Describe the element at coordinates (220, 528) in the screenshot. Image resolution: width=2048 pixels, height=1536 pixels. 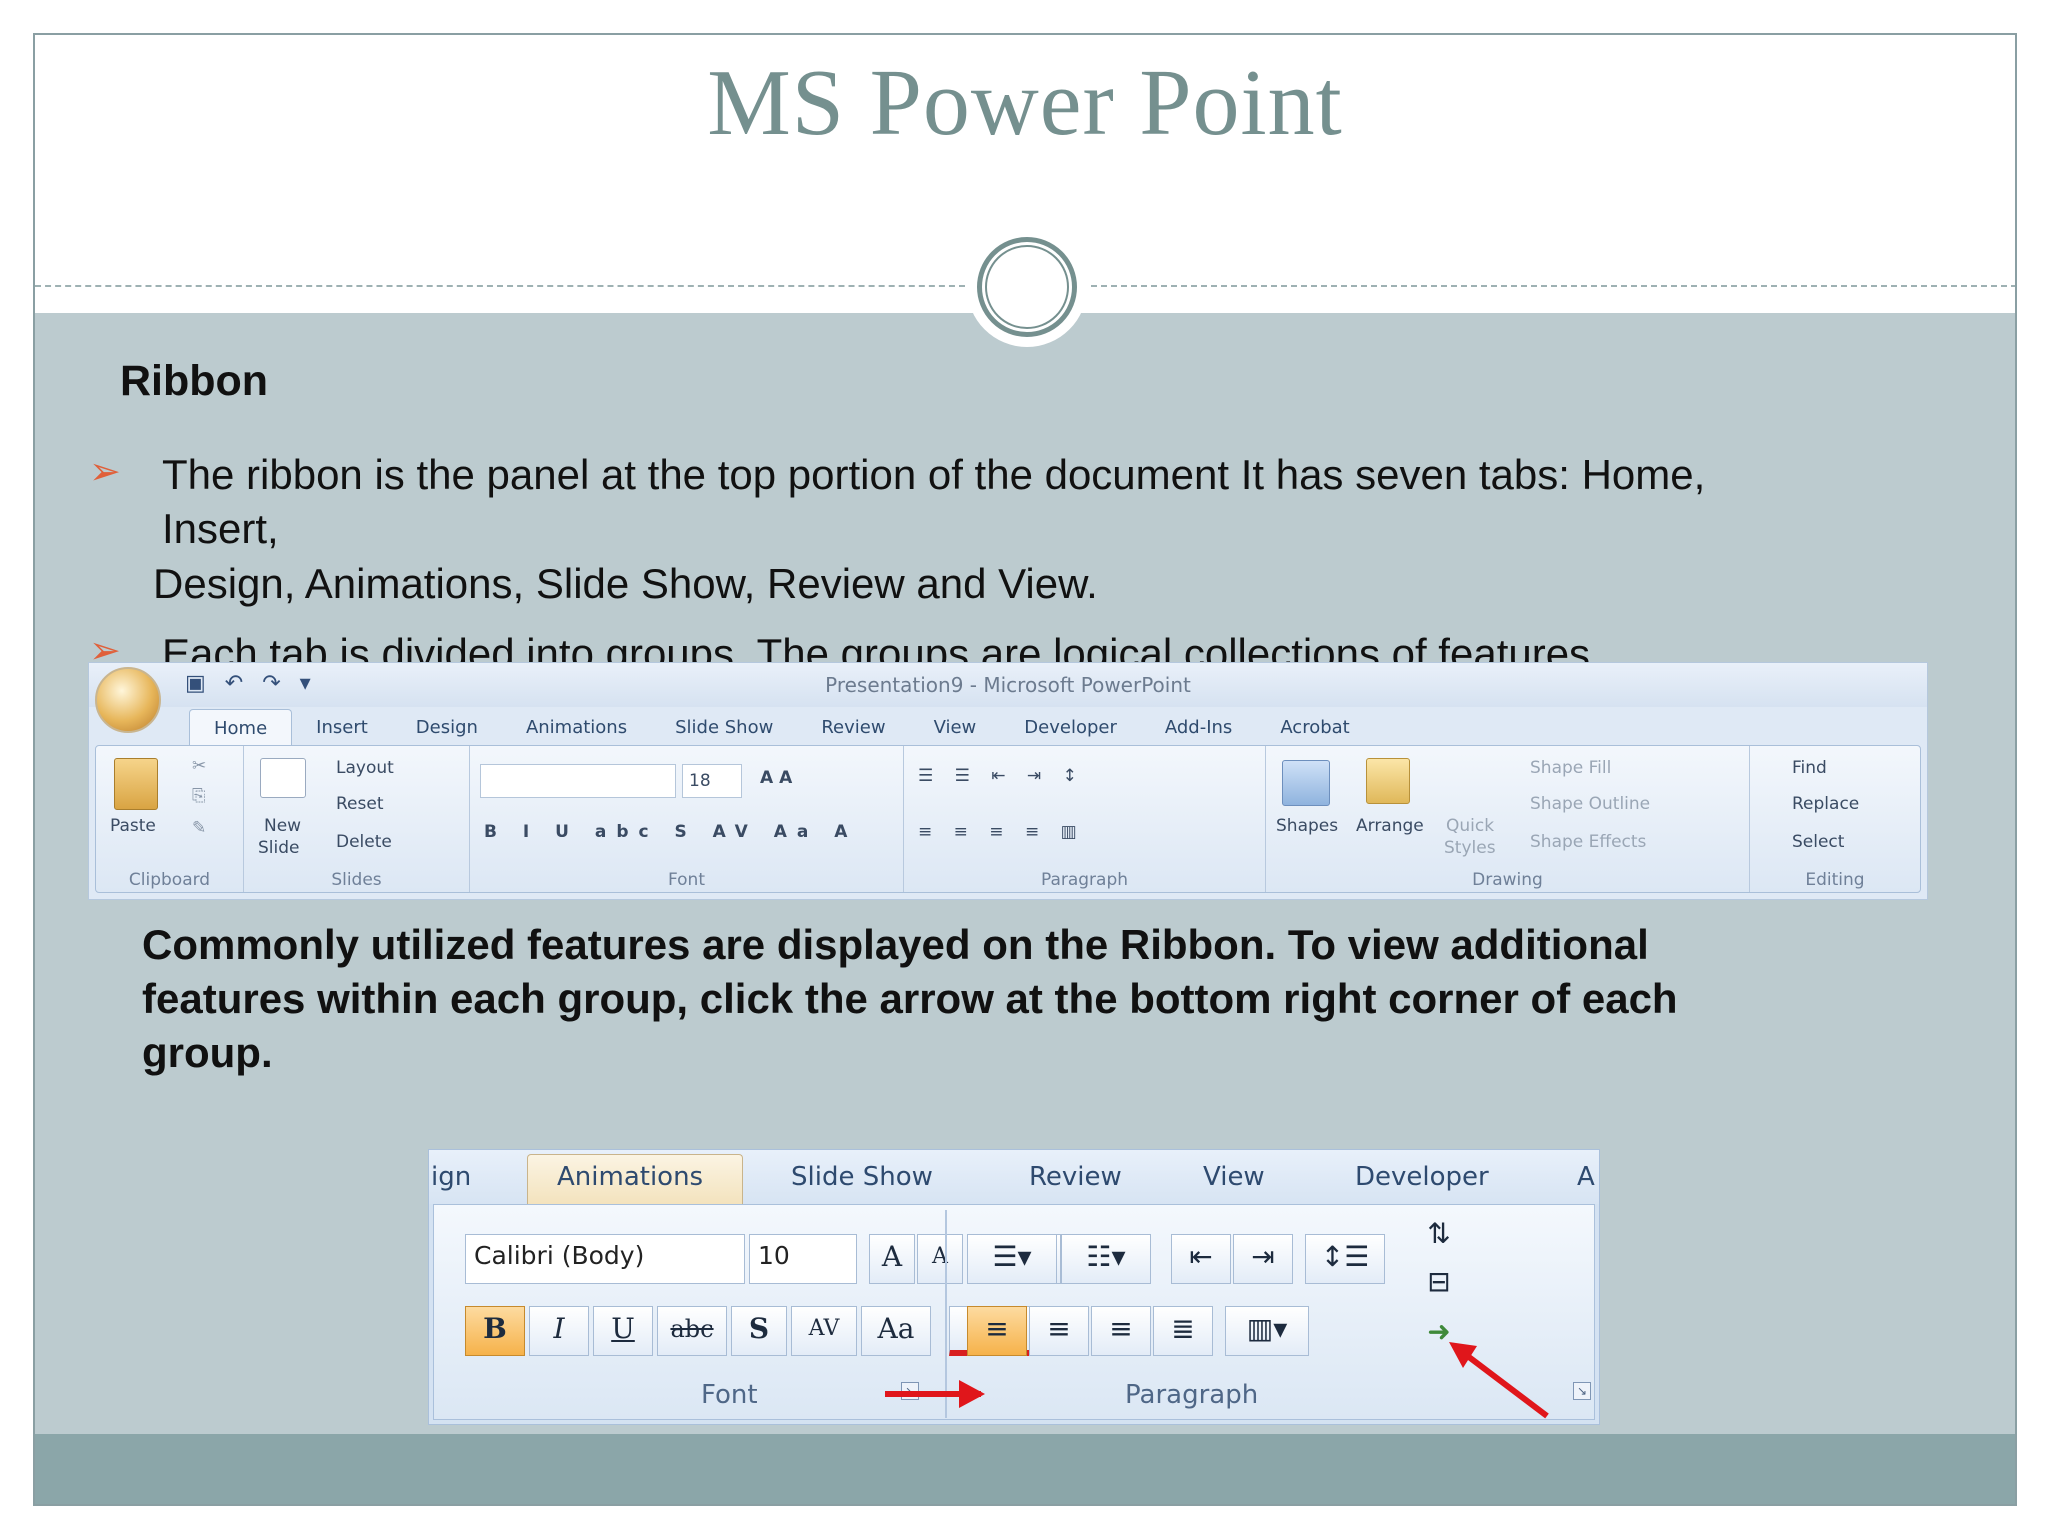
I see `bullet-text-1b: Insert,` at that location.